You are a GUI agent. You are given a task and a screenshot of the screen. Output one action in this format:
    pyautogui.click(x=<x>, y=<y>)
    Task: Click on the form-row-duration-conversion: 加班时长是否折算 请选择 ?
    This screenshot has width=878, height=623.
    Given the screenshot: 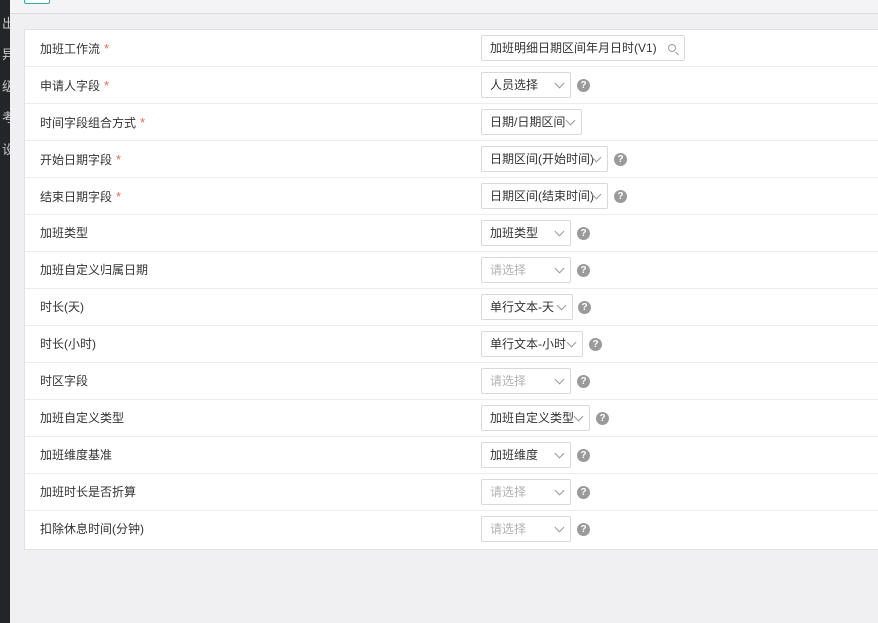 What is the action you would take?
    pyautogui.click(x=451, y=492)
    